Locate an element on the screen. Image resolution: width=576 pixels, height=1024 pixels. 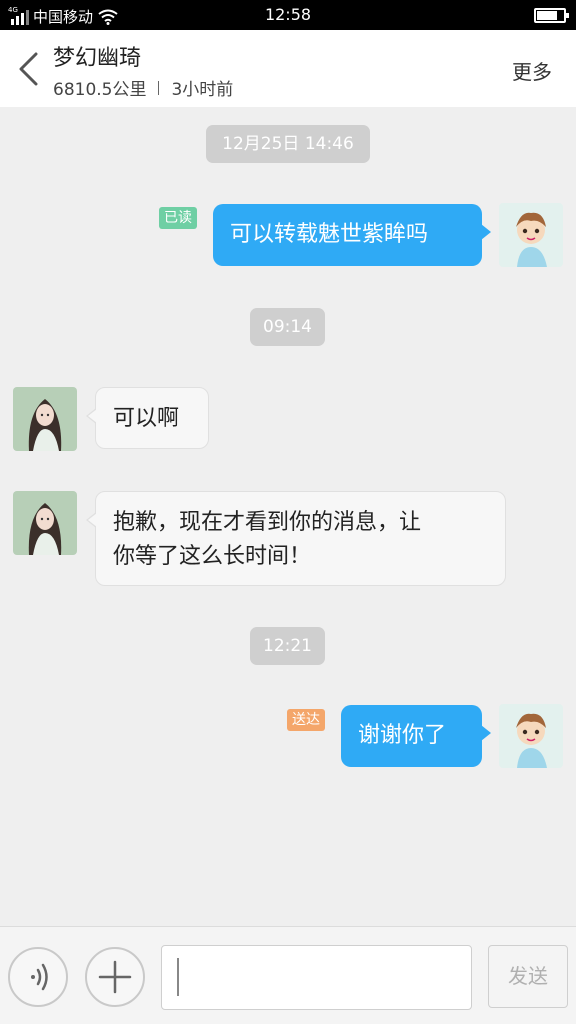
text-cursor is located at coordinates (178, 977).